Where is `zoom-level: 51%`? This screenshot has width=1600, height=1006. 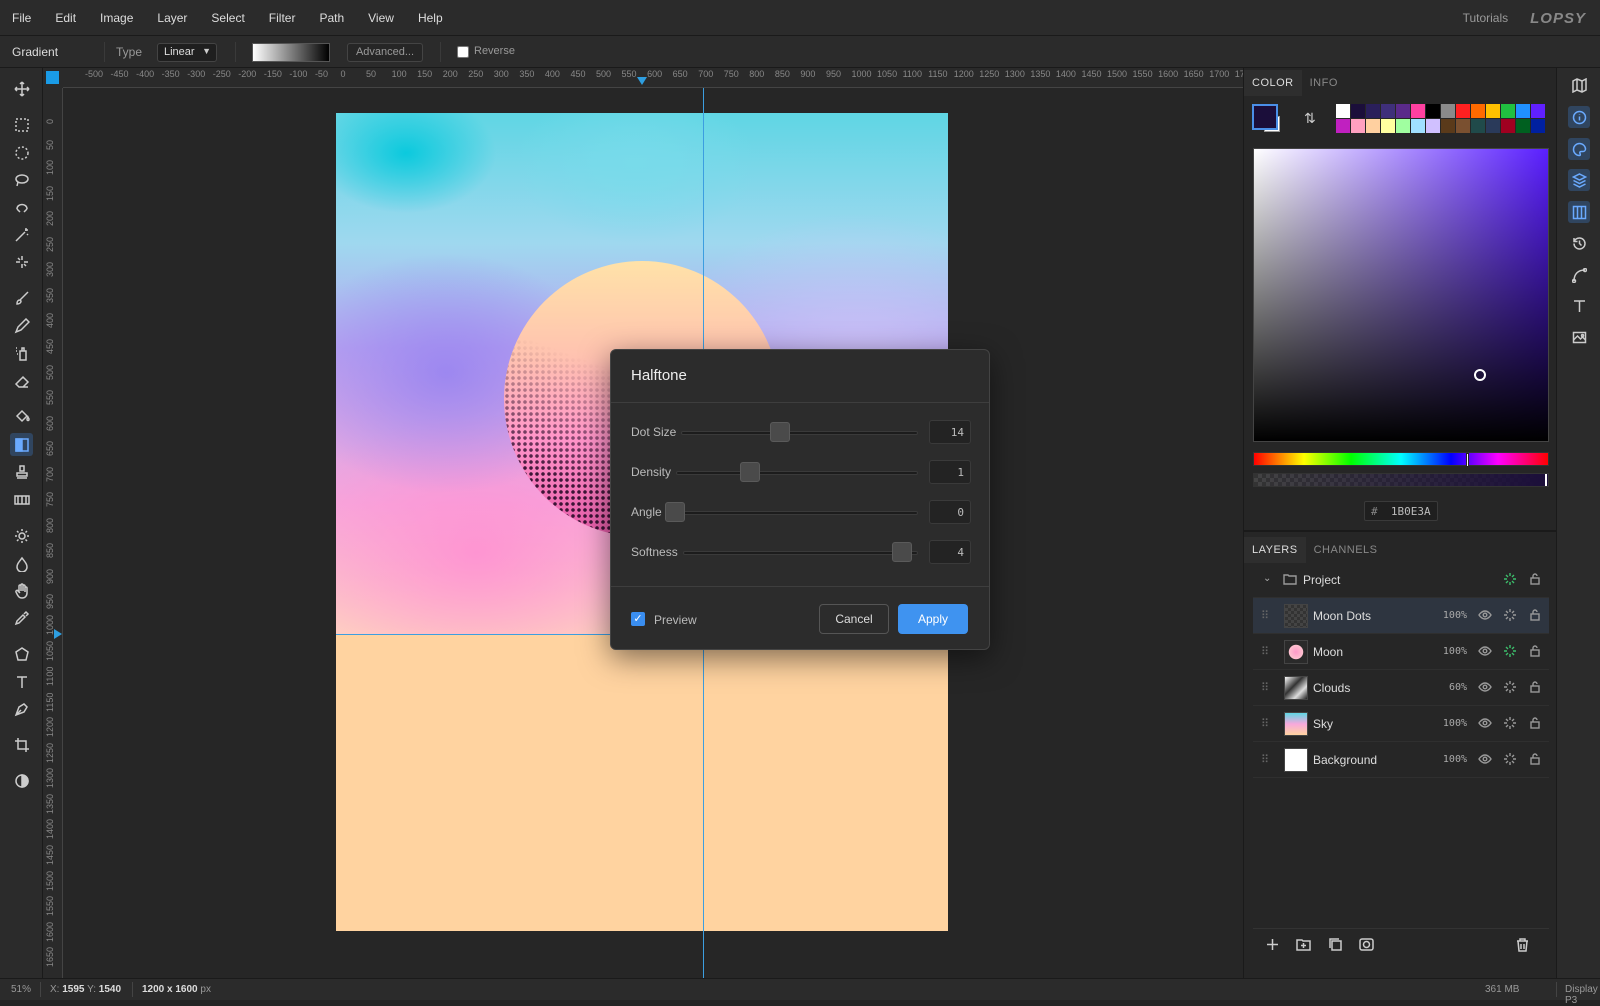 zoom-level: 51% is located at coordinates (21, 989).